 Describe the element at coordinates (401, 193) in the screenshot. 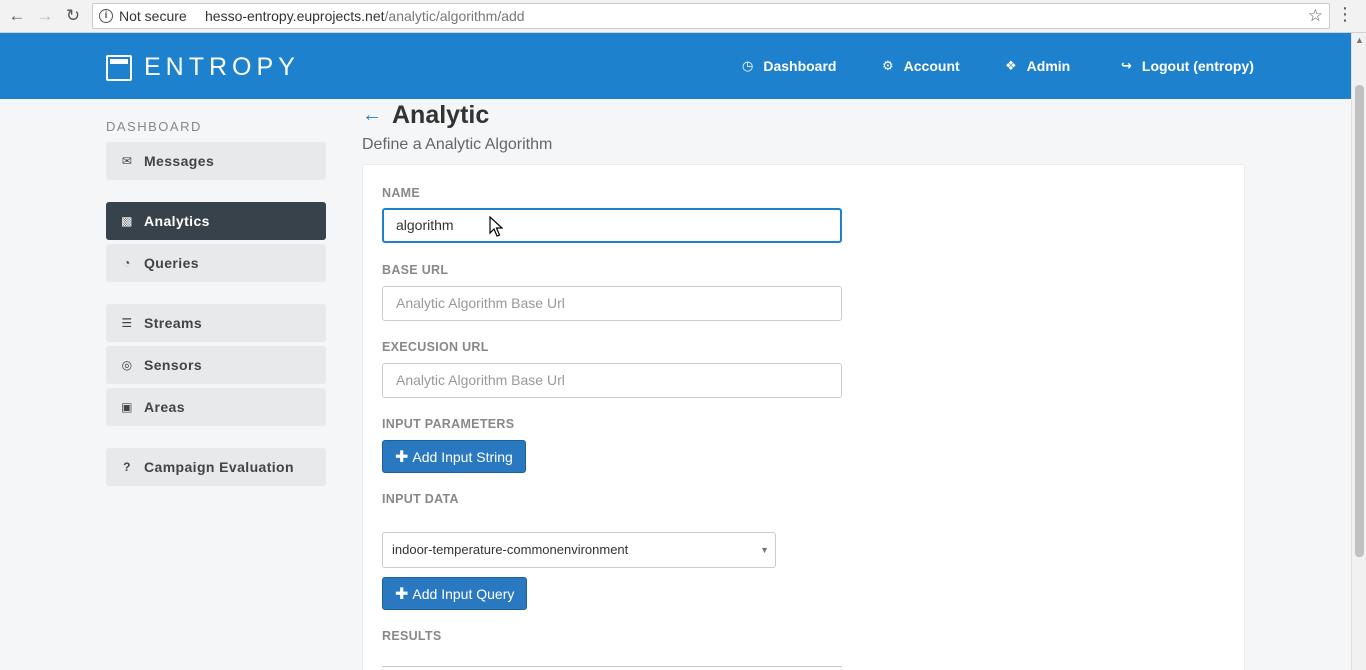

I see `name-label: NAME` at that location.